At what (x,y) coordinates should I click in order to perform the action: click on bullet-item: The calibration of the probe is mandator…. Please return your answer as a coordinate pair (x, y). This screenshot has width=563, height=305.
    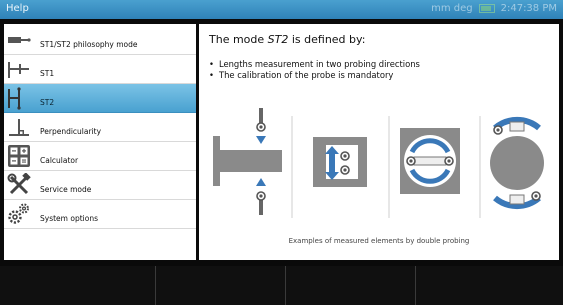
    Looking at the image, I should click on (301, 75).